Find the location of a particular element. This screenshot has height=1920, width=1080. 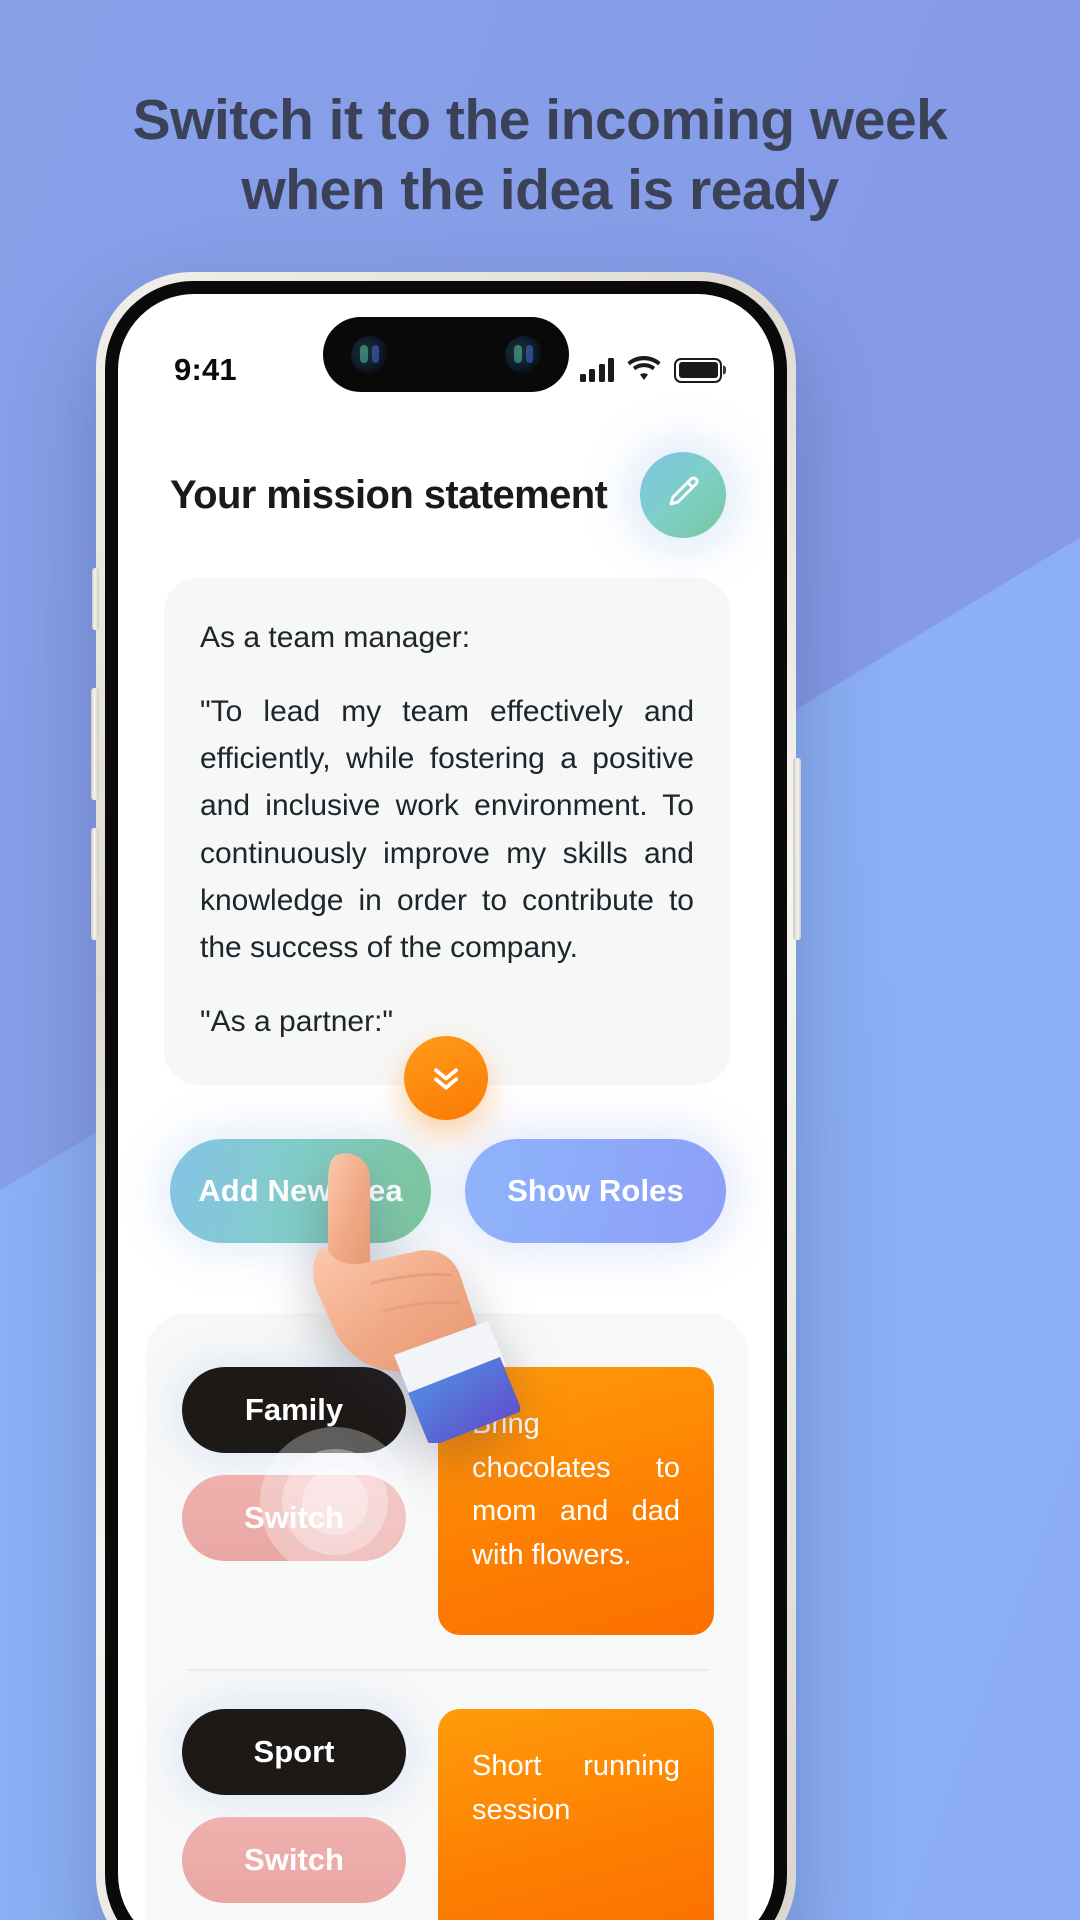

app-header: Your mission statement is located at coordinates (446, 475).